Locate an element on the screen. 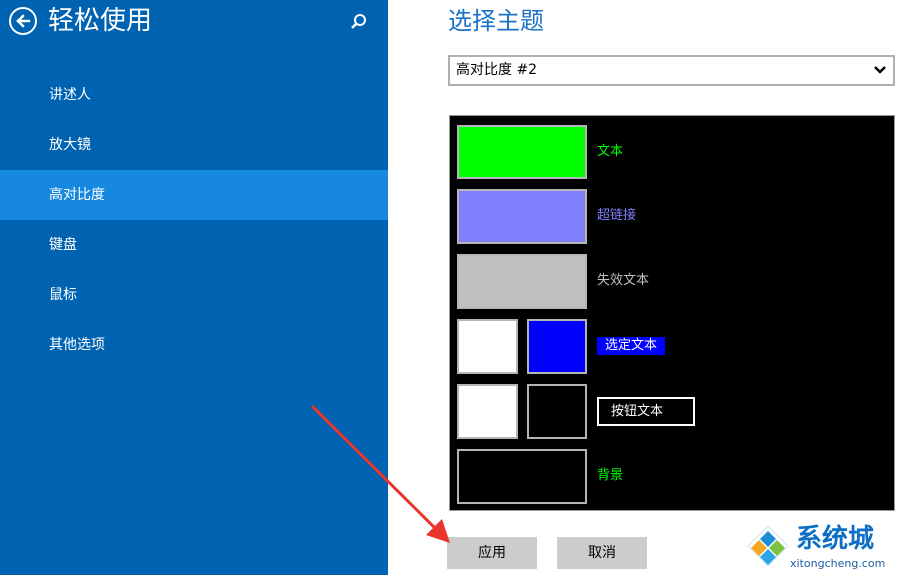 The height and width of the screenshot is (575, 900). selected-text-background-swatch is located at coordinates (557, 346).